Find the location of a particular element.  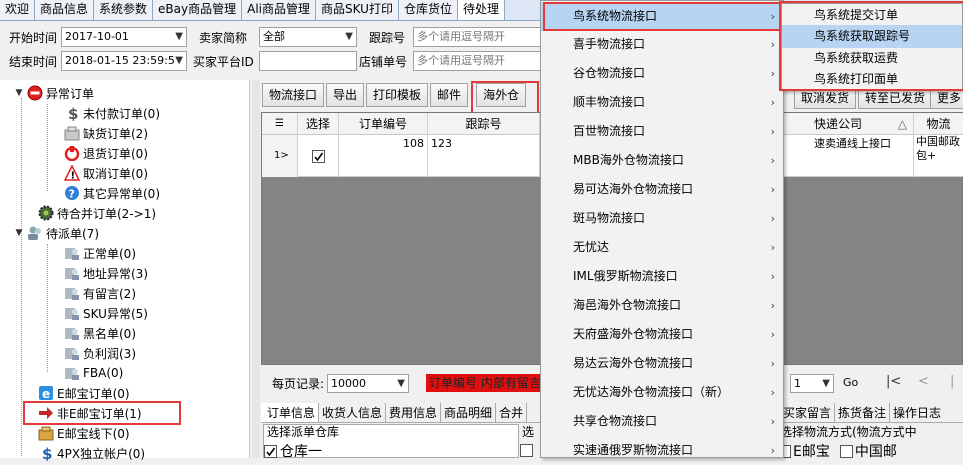

menu-item: 谷仓物流接口 › is located at coordinates (662, 73).